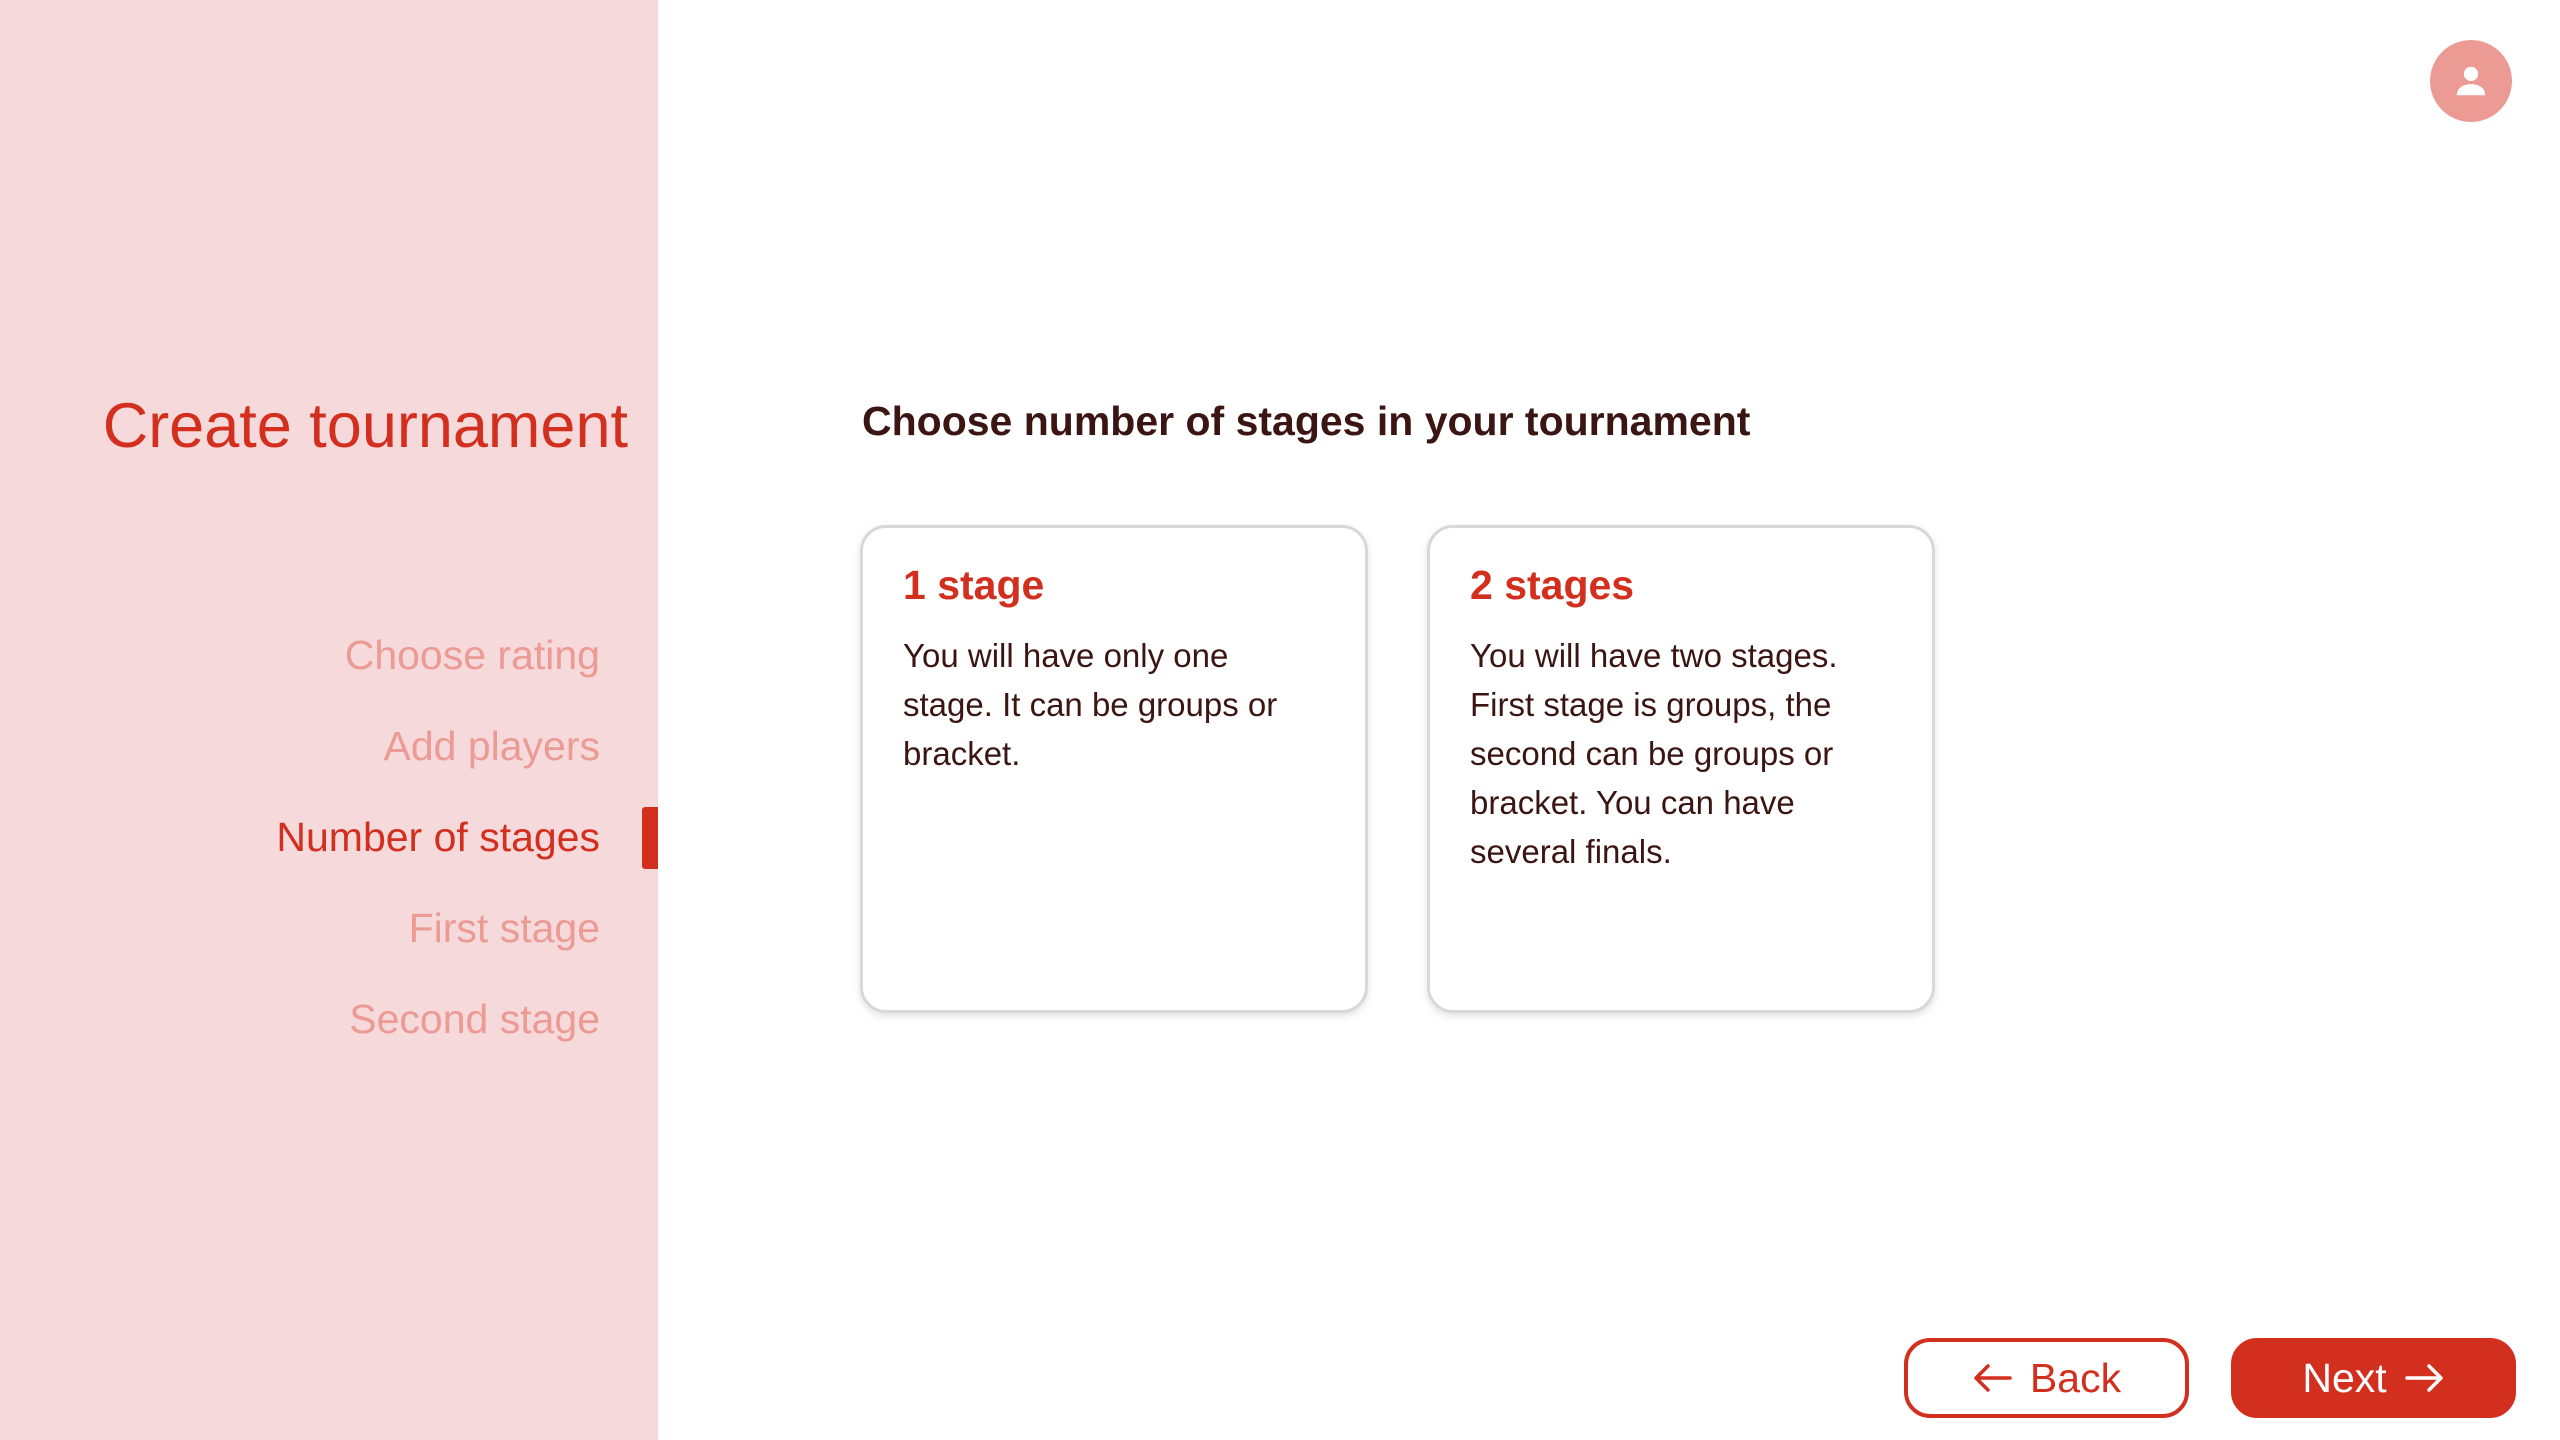  I want to click on step-add-players: Add players, so click(329, 746).